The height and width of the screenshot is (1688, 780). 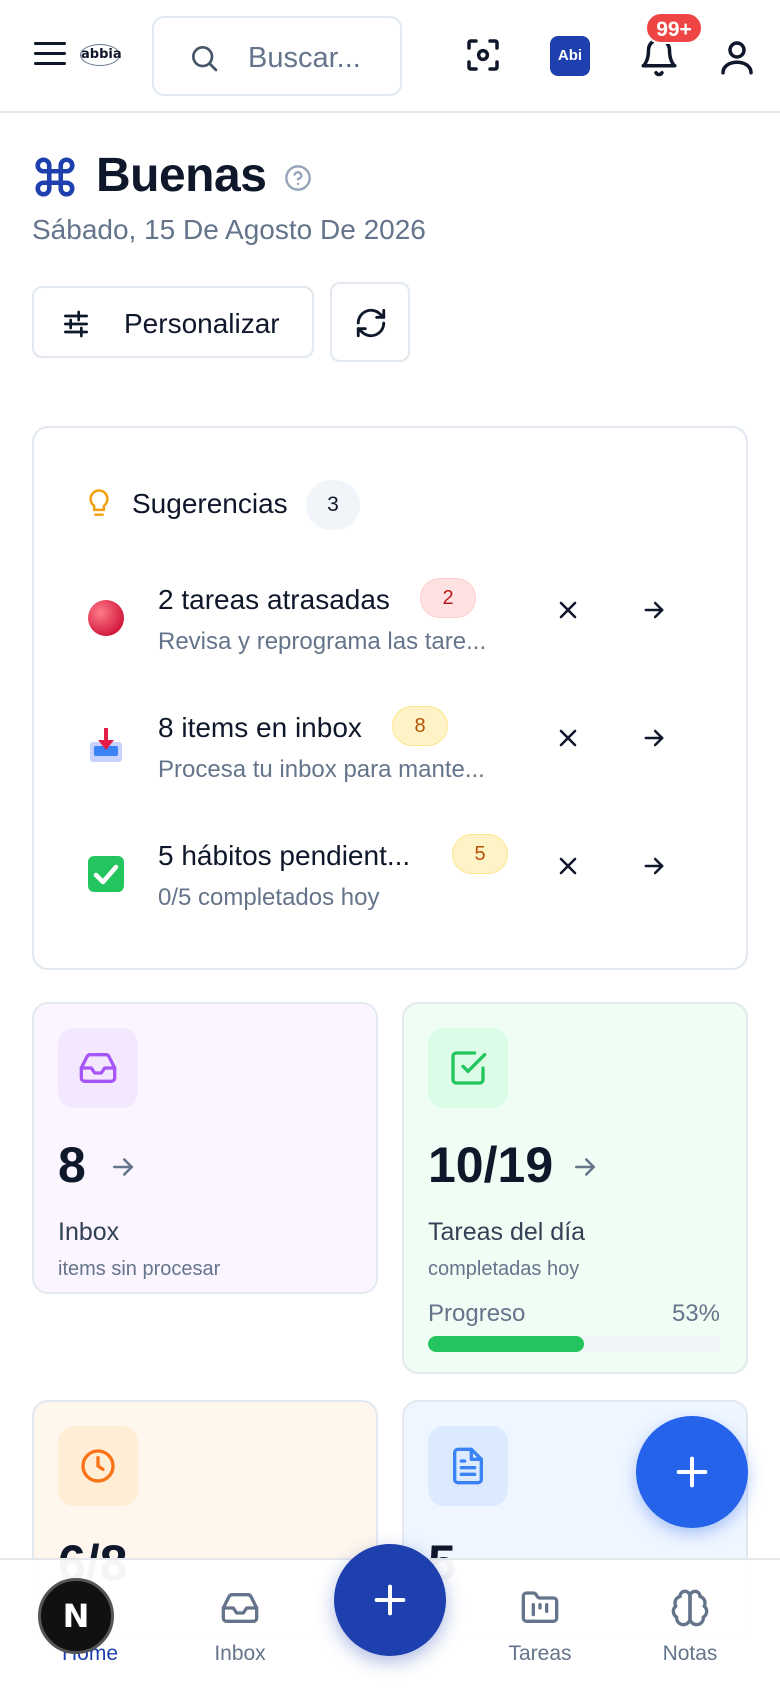 I want to click on add-button, so click(x=390, y=1600).